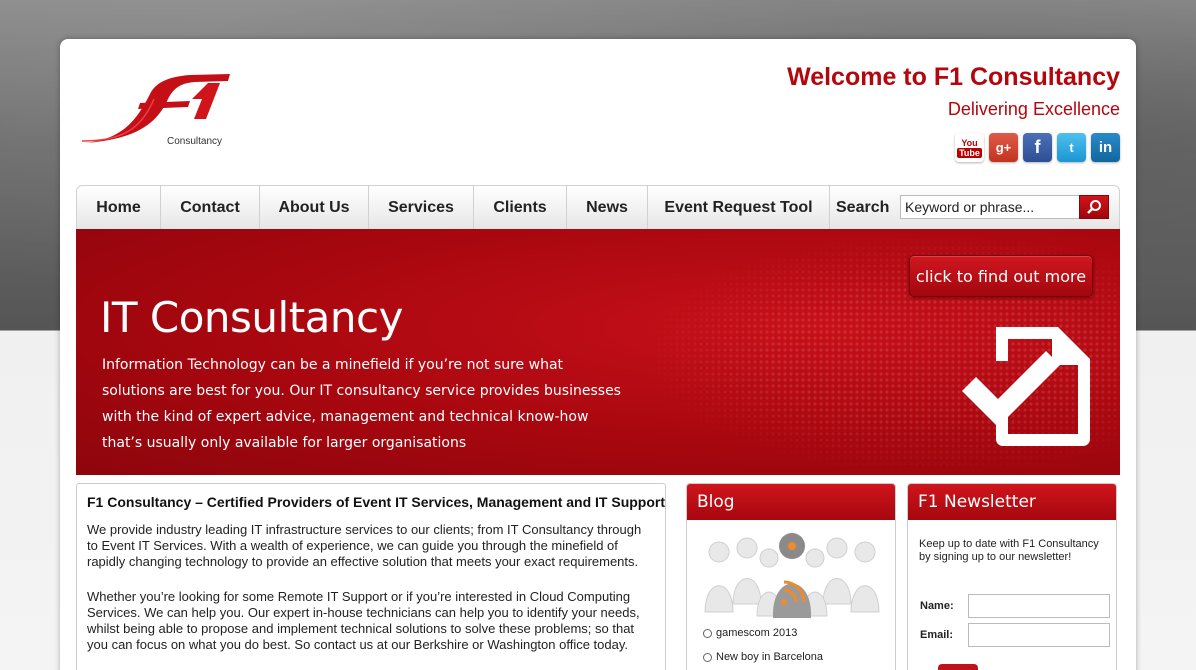 This screenshot has height=670, width=1196. Describe the element at coordinates (763, 648) in the screenshot. I see `blog-list: gamescom 2013 New boy in Barcelona` at that location.